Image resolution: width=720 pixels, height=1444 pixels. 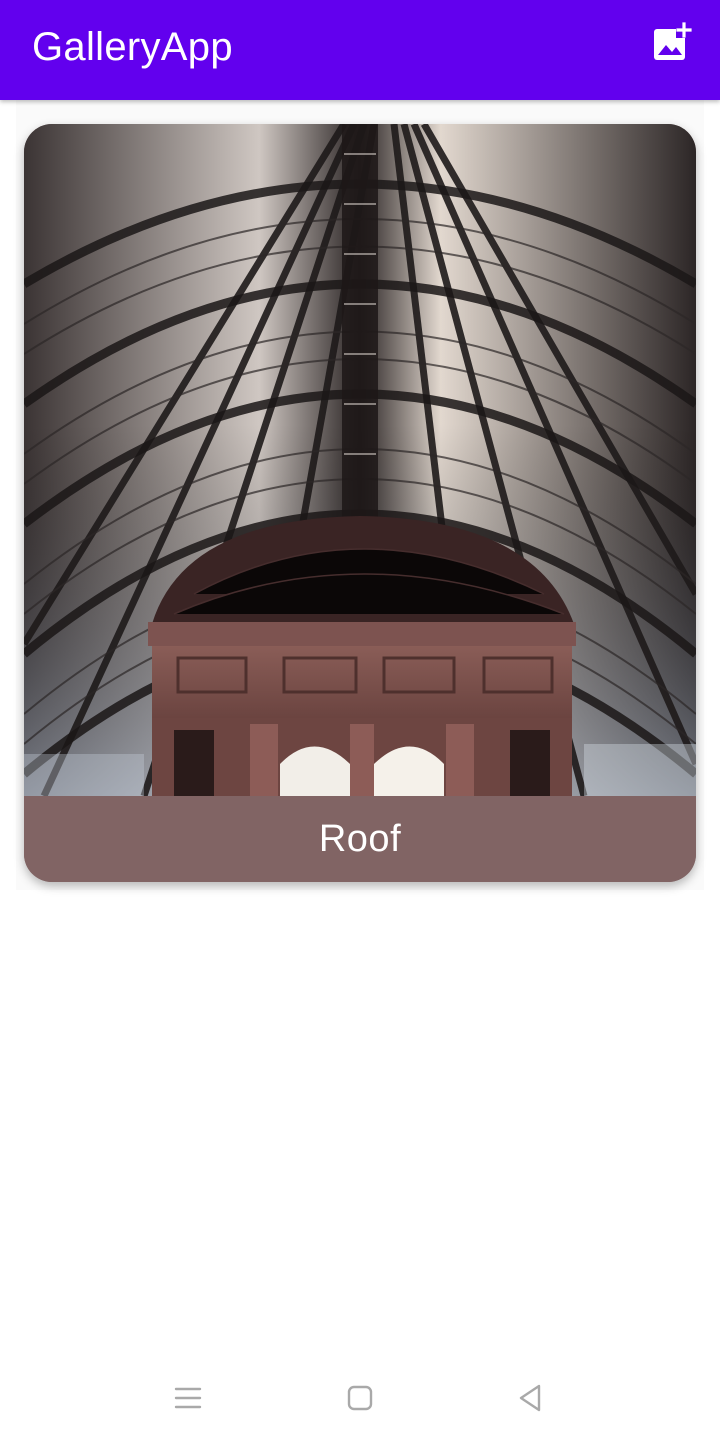 I want to click on card-caption-label: Roof, so click(x=360, y=839).